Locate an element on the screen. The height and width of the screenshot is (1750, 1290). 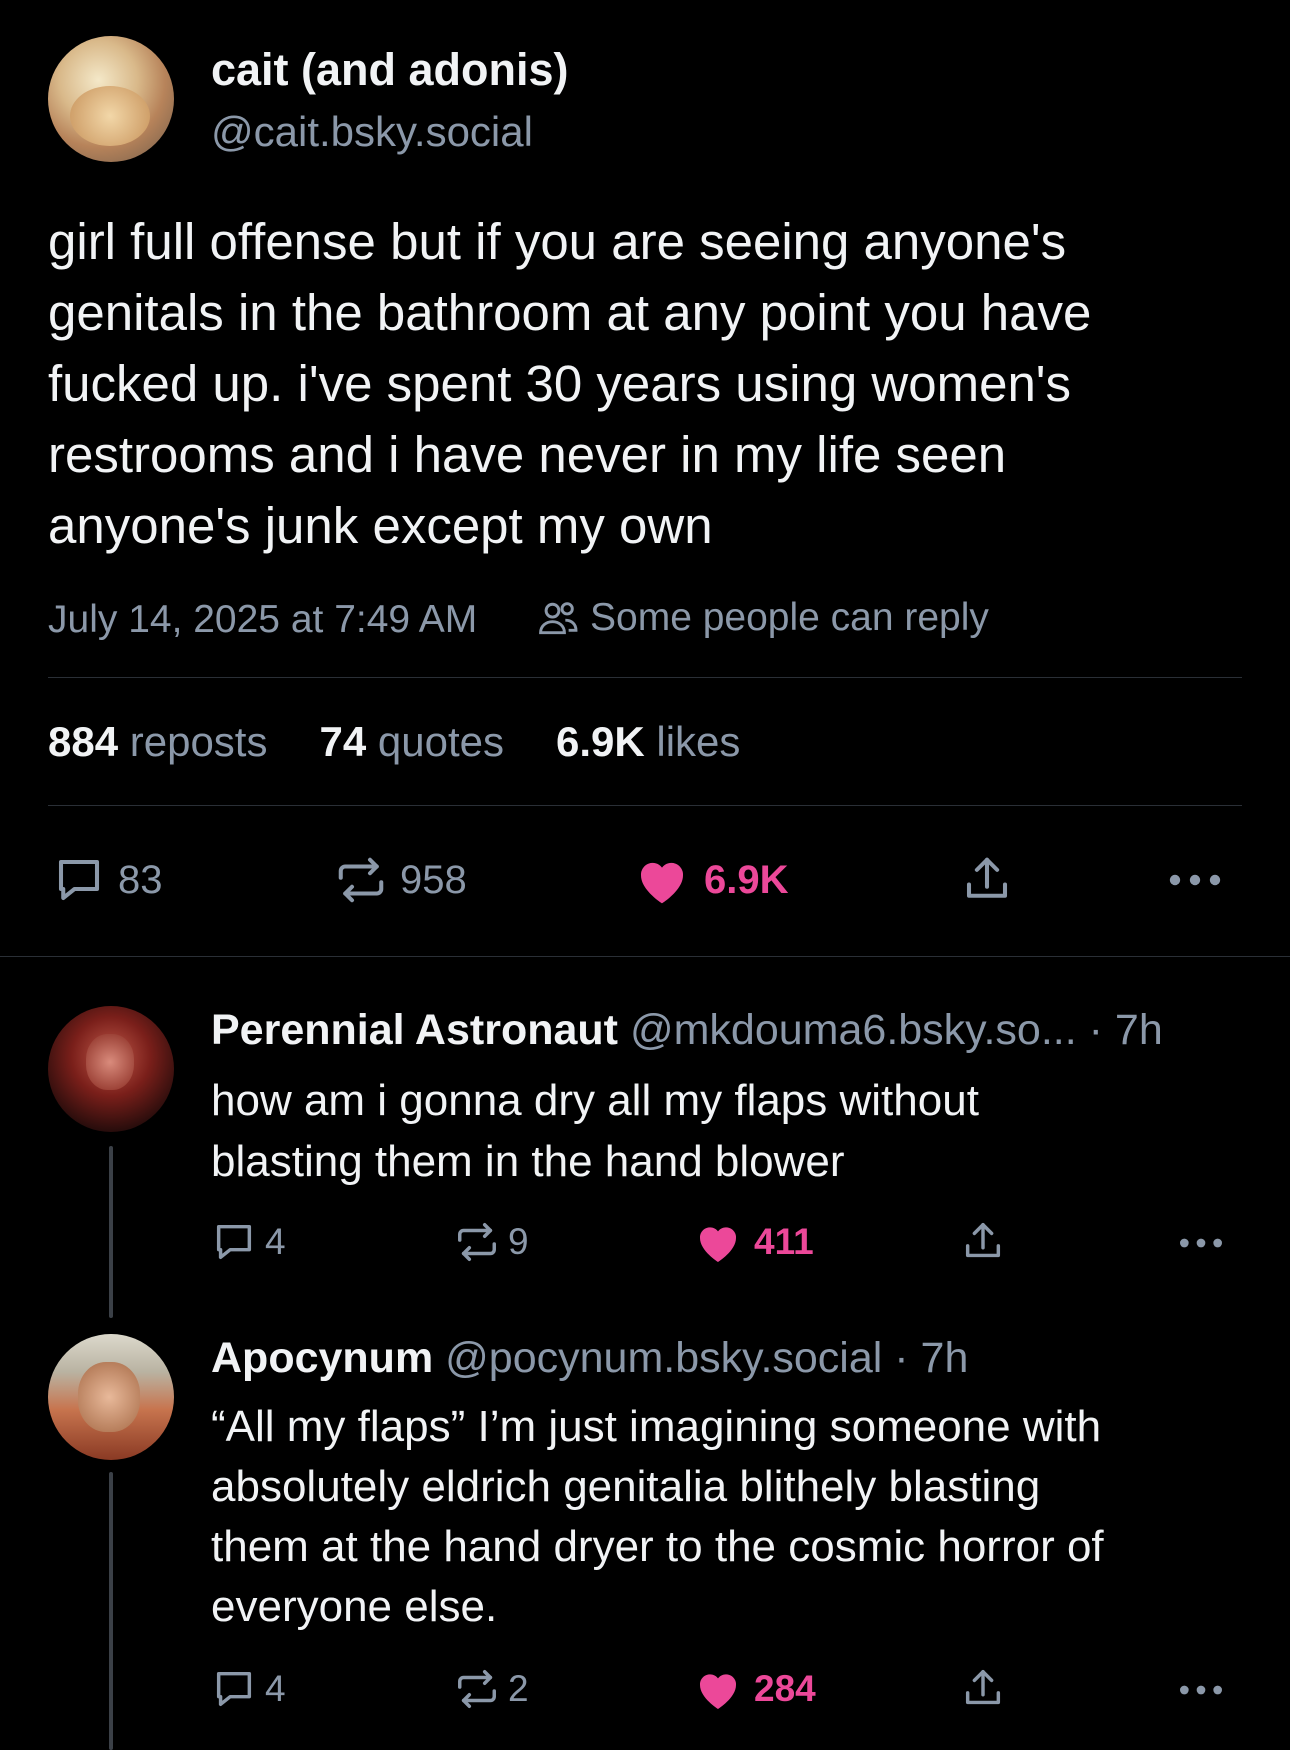
quotes-count: 74 is located at coordinates (343, 741).